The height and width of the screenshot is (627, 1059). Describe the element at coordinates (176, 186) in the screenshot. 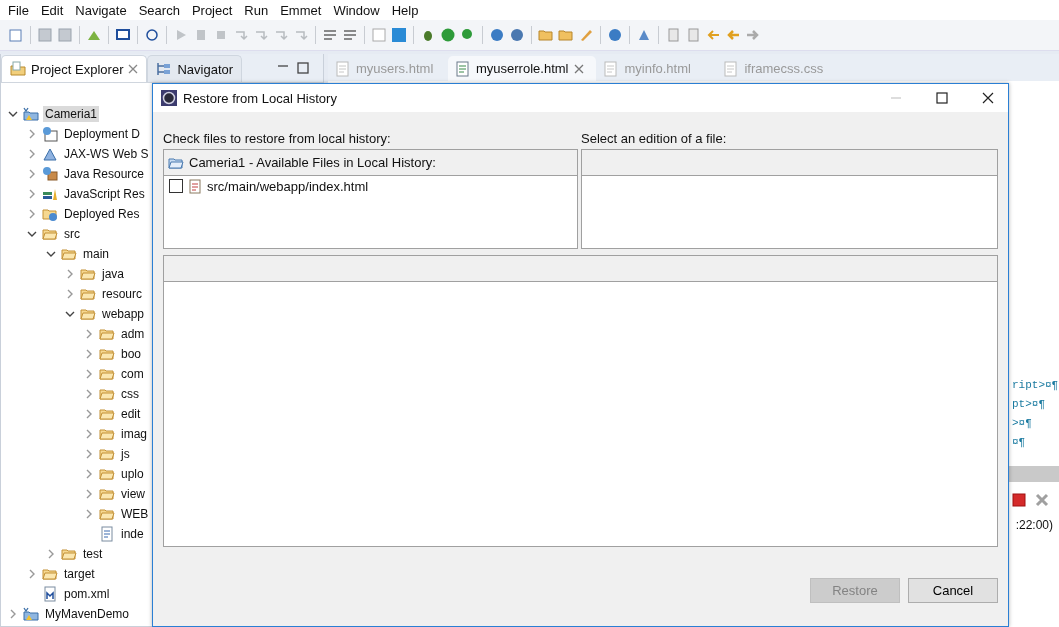

I see `checkbox` at that location.